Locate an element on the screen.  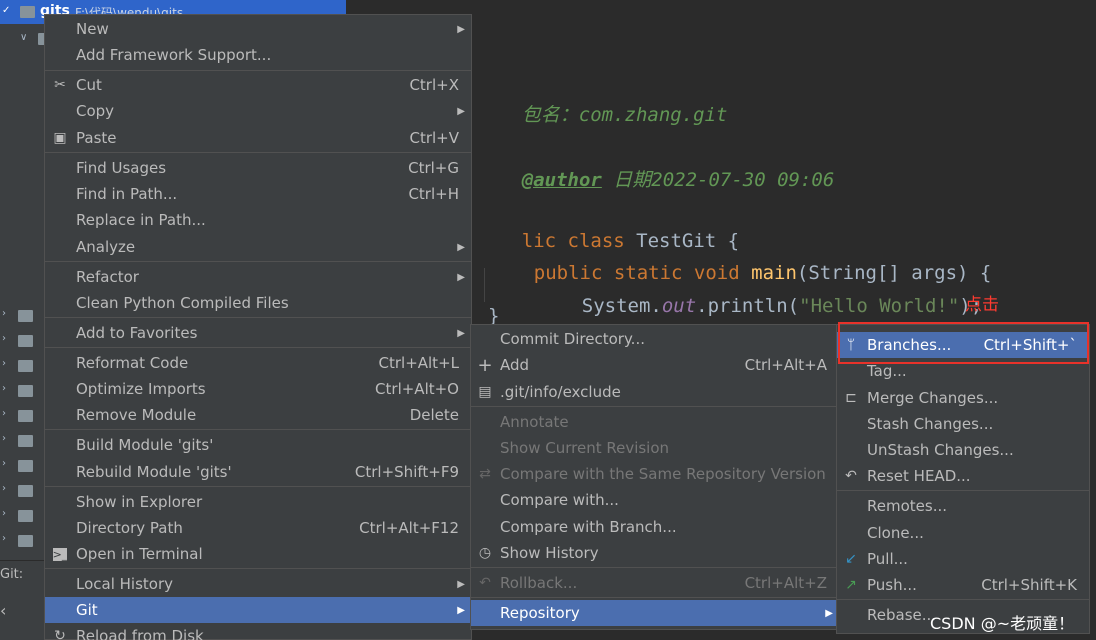
shortcut: Ctrl+V is located at coordinates (434, 138).